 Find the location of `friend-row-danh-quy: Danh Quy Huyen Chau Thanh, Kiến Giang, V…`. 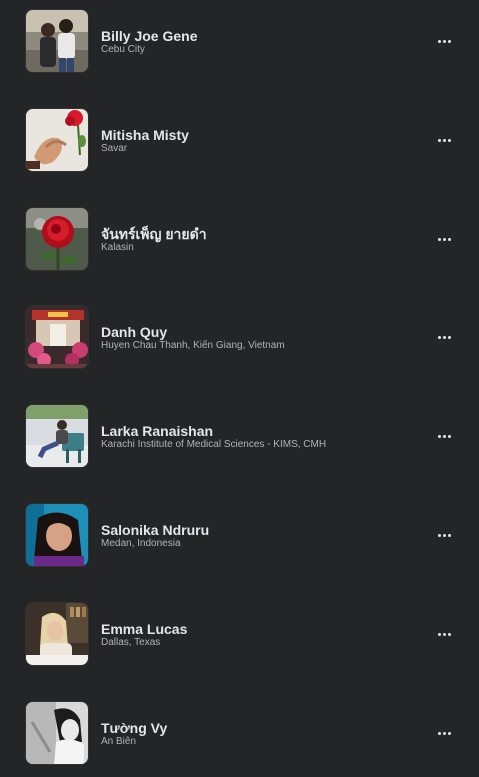

friend-row-danh-quy: Danh Quy Huyen Chau Thanh, Kiến Giang, V… is located at coordinates (239, 337).